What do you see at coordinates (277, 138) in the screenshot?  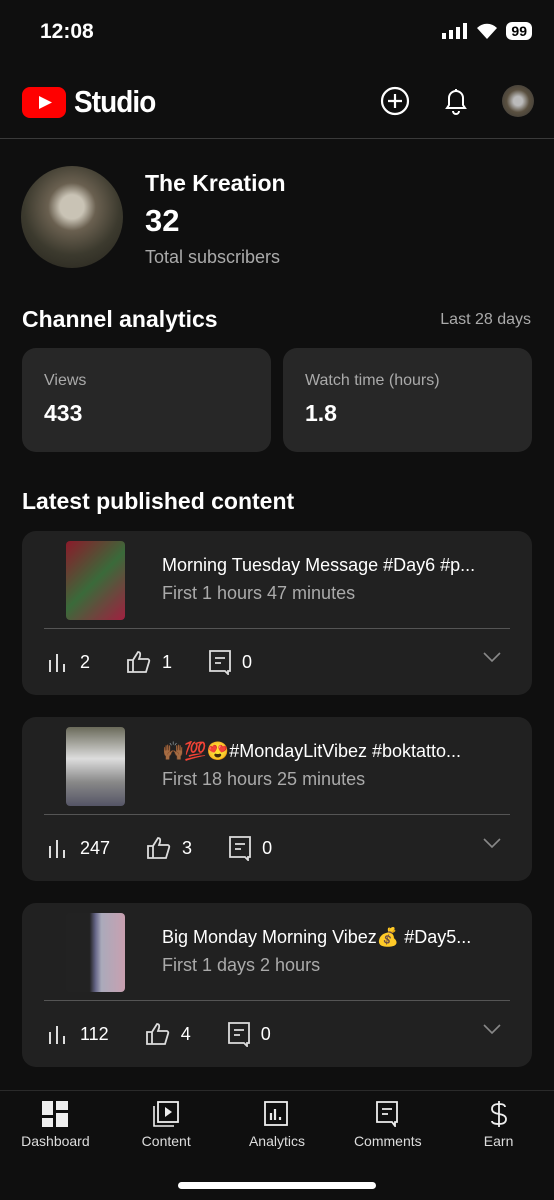 I see `header-divider` at bounding box center [277, 138].